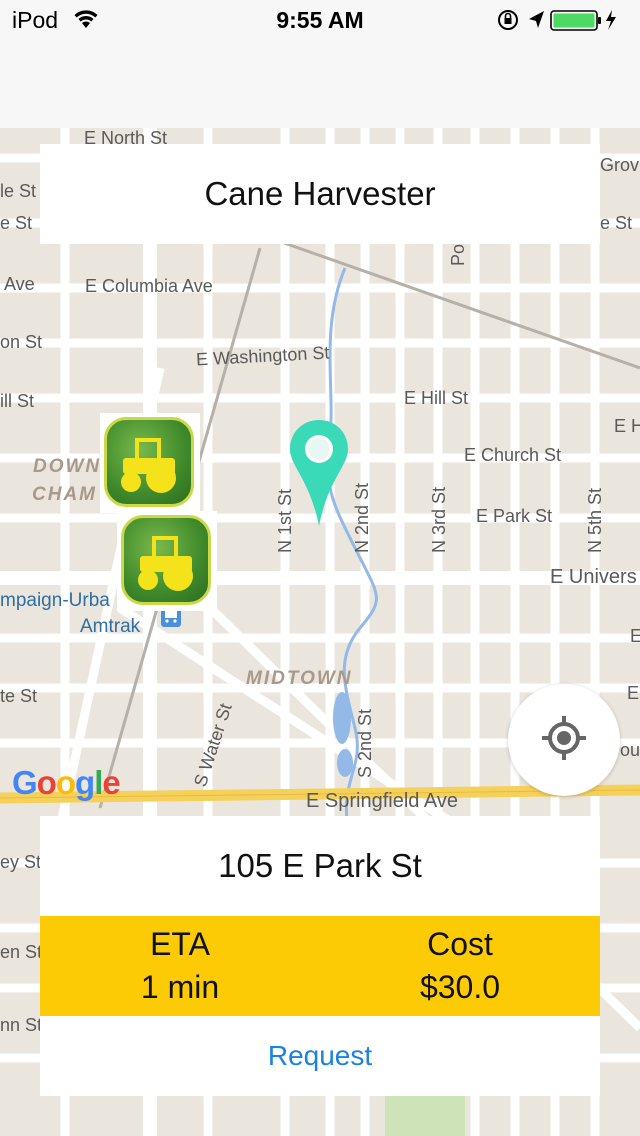 Image resolution: width=640 pixels, height=1136 pixels. Describe the element at coordinates (627, 426) in the screenshot. I see `street-label: E H` at that location.